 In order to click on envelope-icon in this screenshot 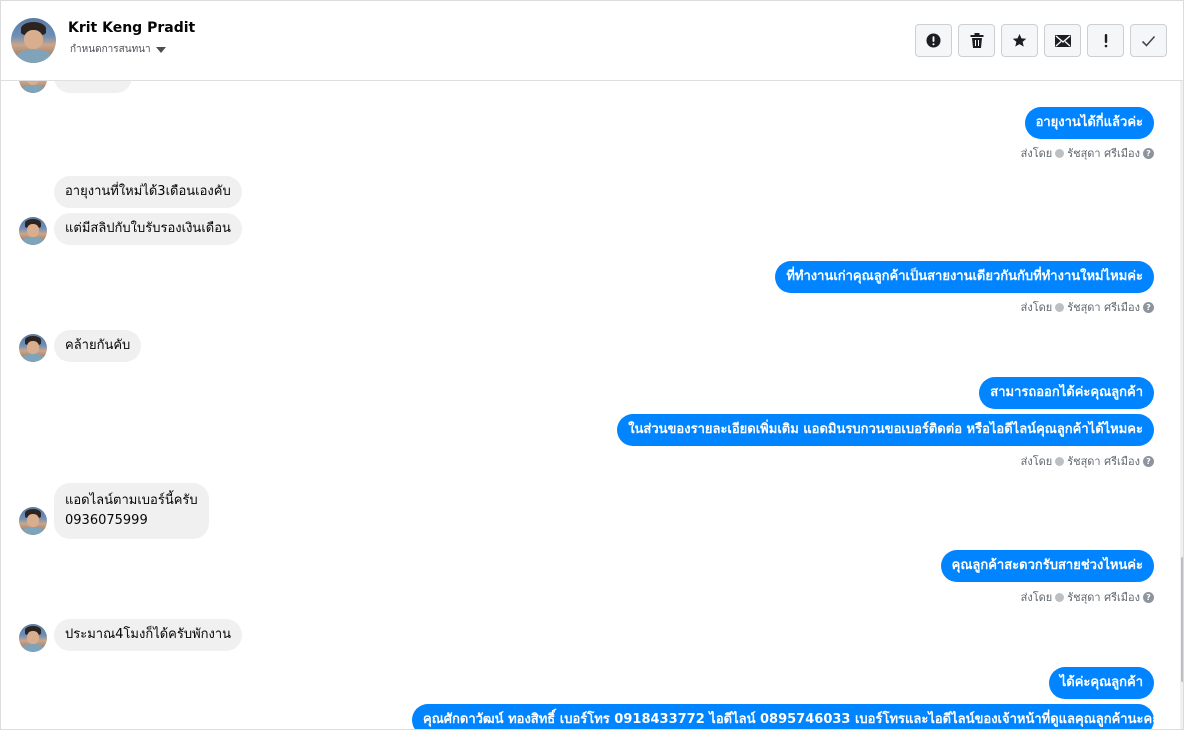, I will do `click(1062, 40)`.